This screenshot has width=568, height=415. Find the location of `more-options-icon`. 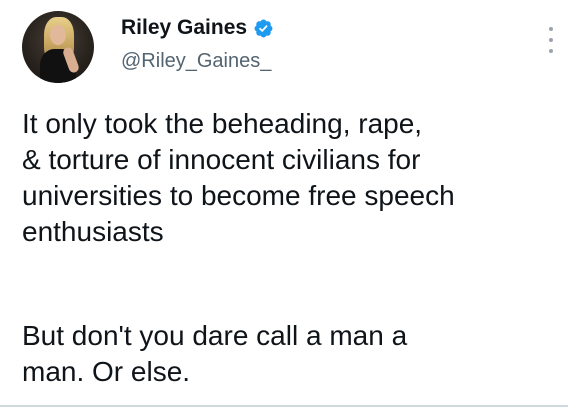

more-options-icon is located at coordinates (551, 40).